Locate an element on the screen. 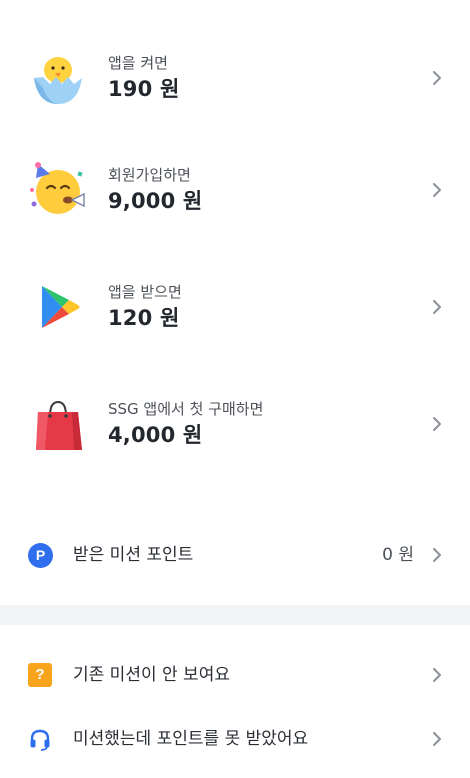  hatching-chick-icon is located at coordinates (58, 80).